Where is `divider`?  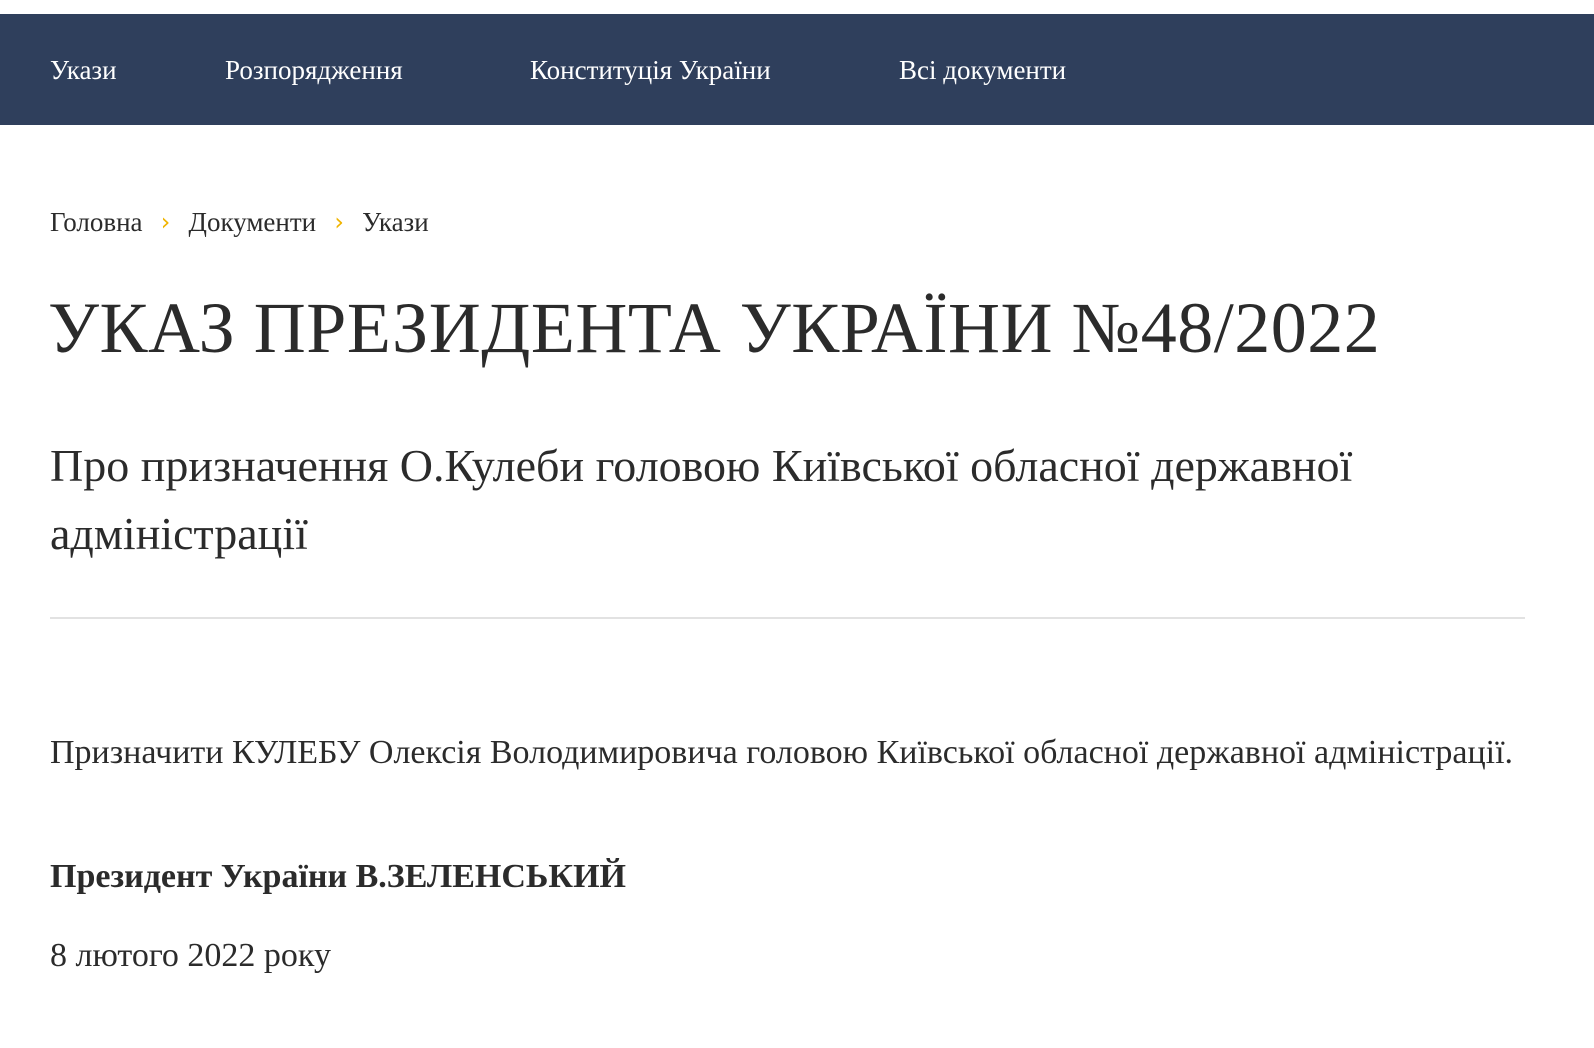 divider is located at coordinates (787, 618).